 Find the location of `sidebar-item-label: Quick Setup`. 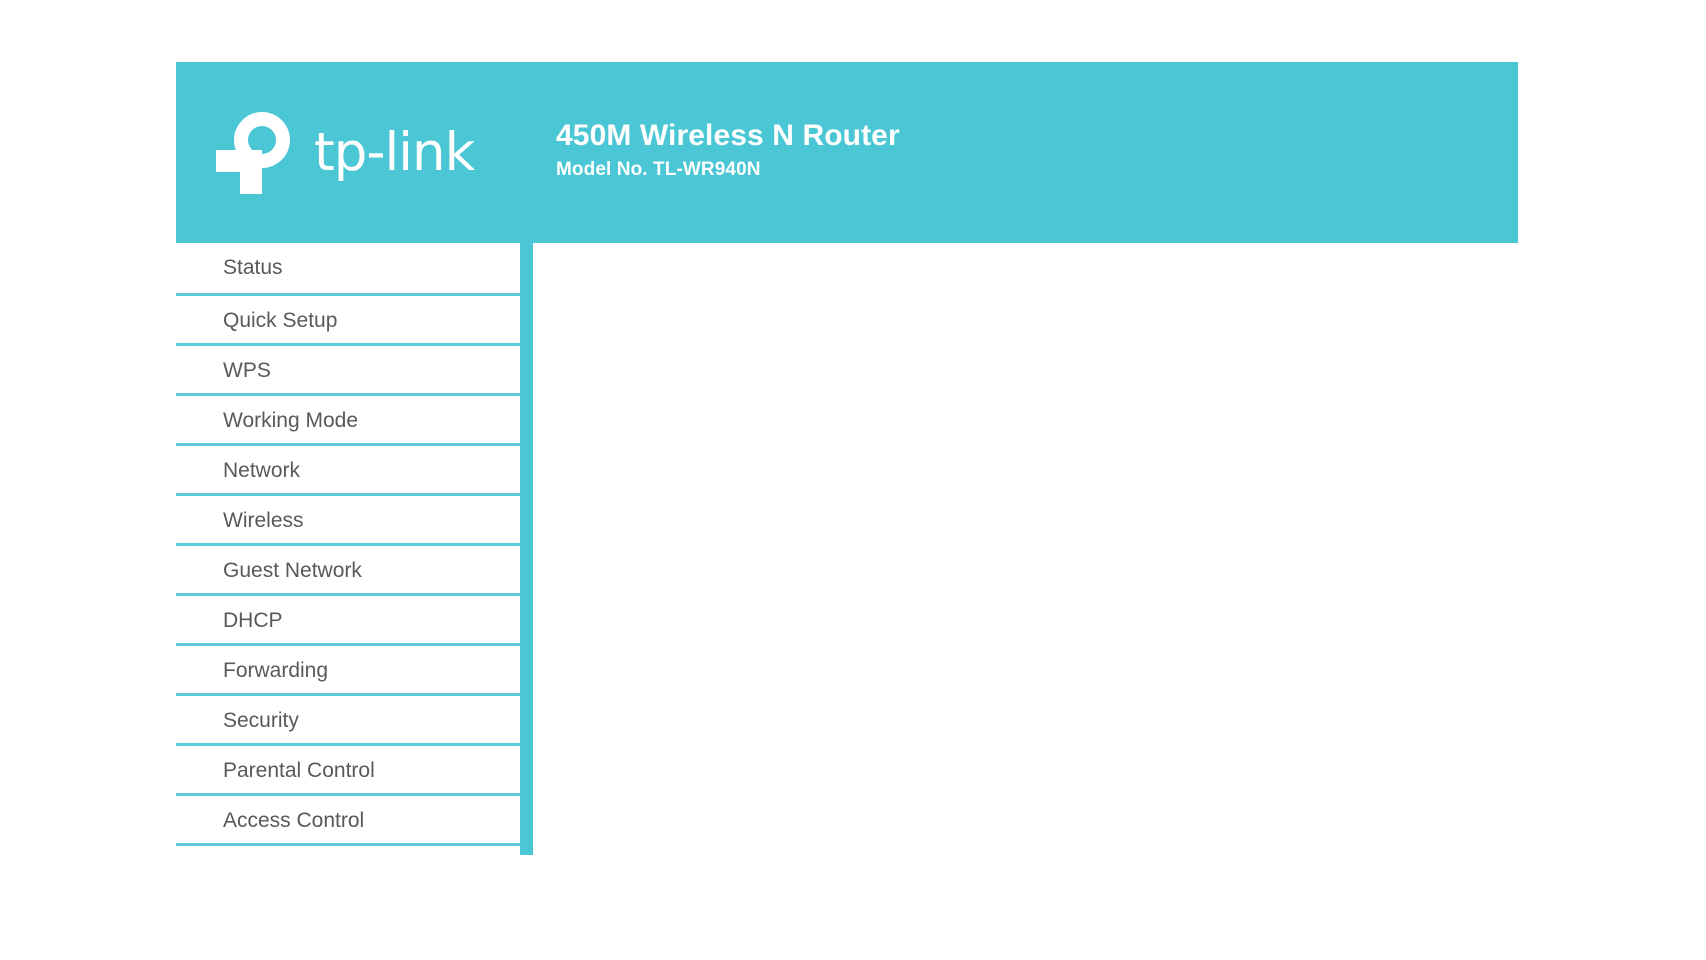

sidebar-item-label: Quick Setup is located at coordinates (280, 320).